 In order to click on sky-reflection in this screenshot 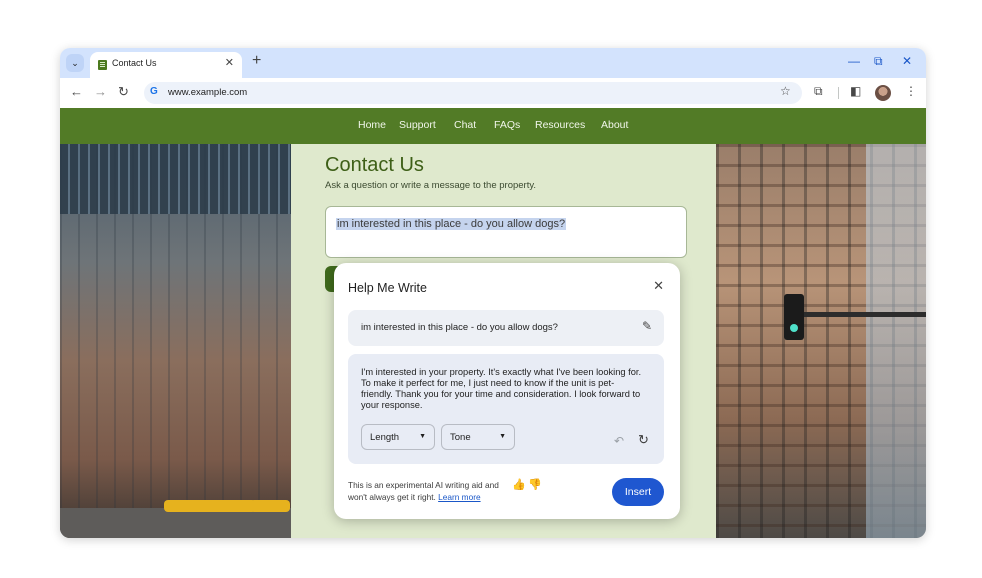, I will do `click(896, 341)`.